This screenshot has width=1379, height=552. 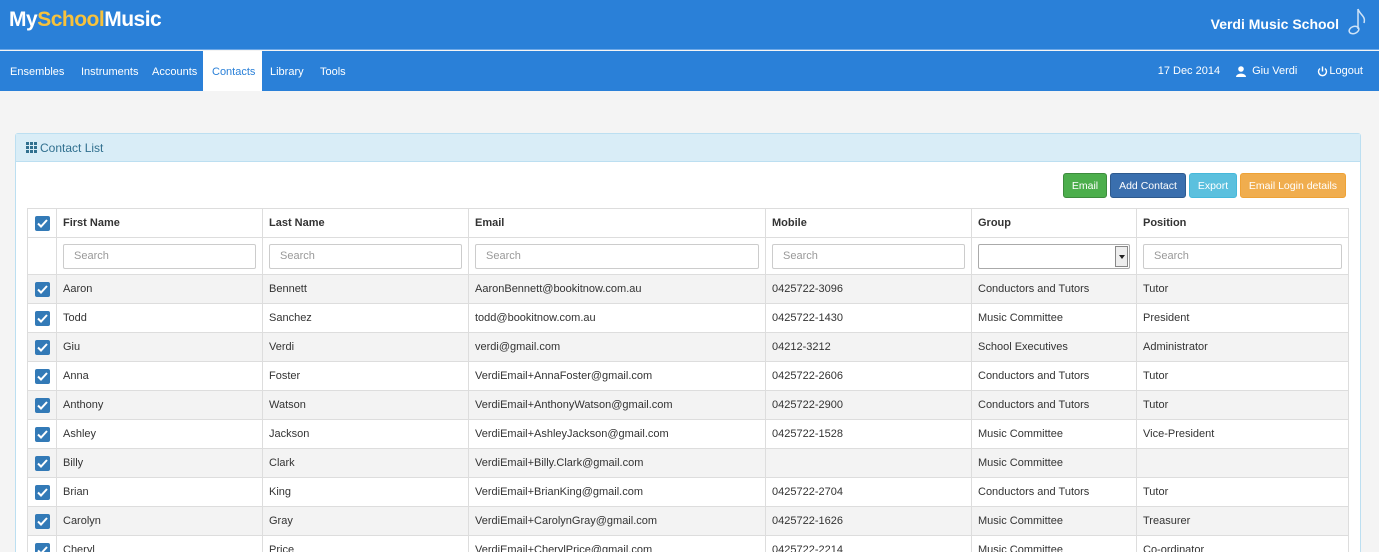 What do you see at coordinates (288, 71) in the screenshot?
I see `nav-library: Library` at bounding box center [288, 71].